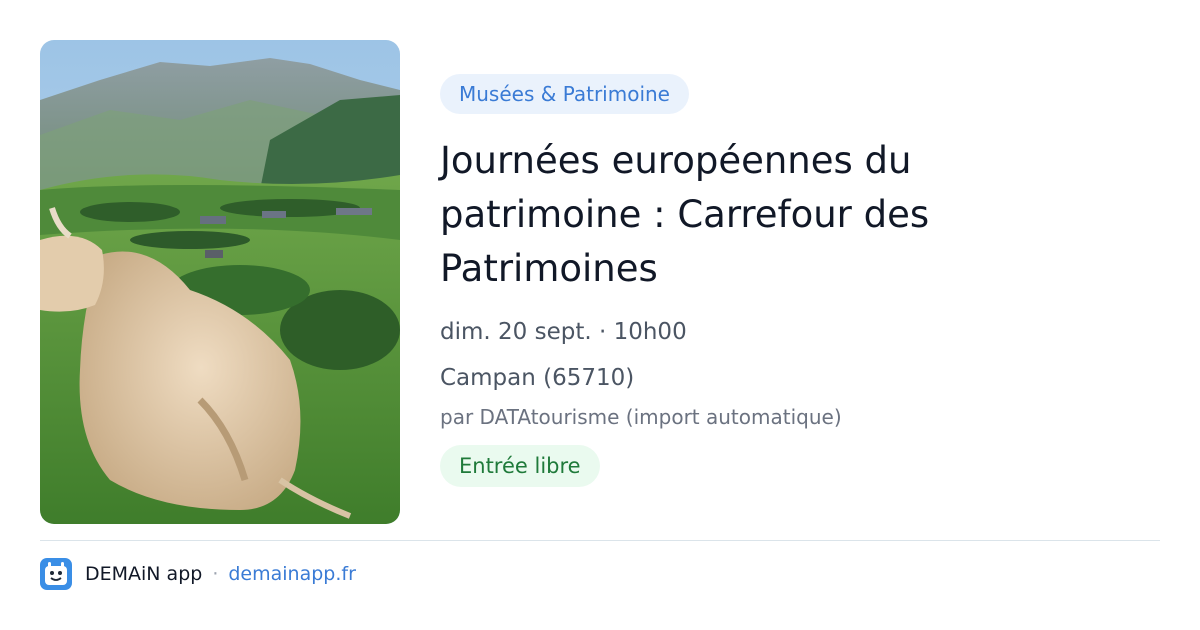  I want to click on app-domain-link: demainapp.fr, so click(292, 574).